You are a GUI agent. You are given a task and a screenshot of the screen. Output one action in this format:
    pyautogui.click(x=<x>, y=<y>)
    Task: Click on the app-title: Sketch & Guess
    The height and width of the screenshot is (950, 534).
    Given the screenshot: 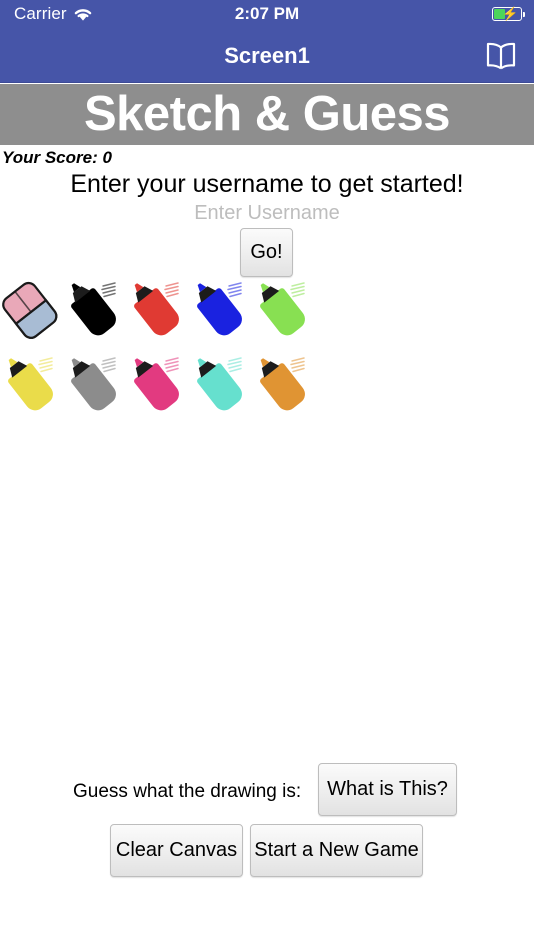 What is the action you would take?
    pyautogui.click(x=267, y=114)
    